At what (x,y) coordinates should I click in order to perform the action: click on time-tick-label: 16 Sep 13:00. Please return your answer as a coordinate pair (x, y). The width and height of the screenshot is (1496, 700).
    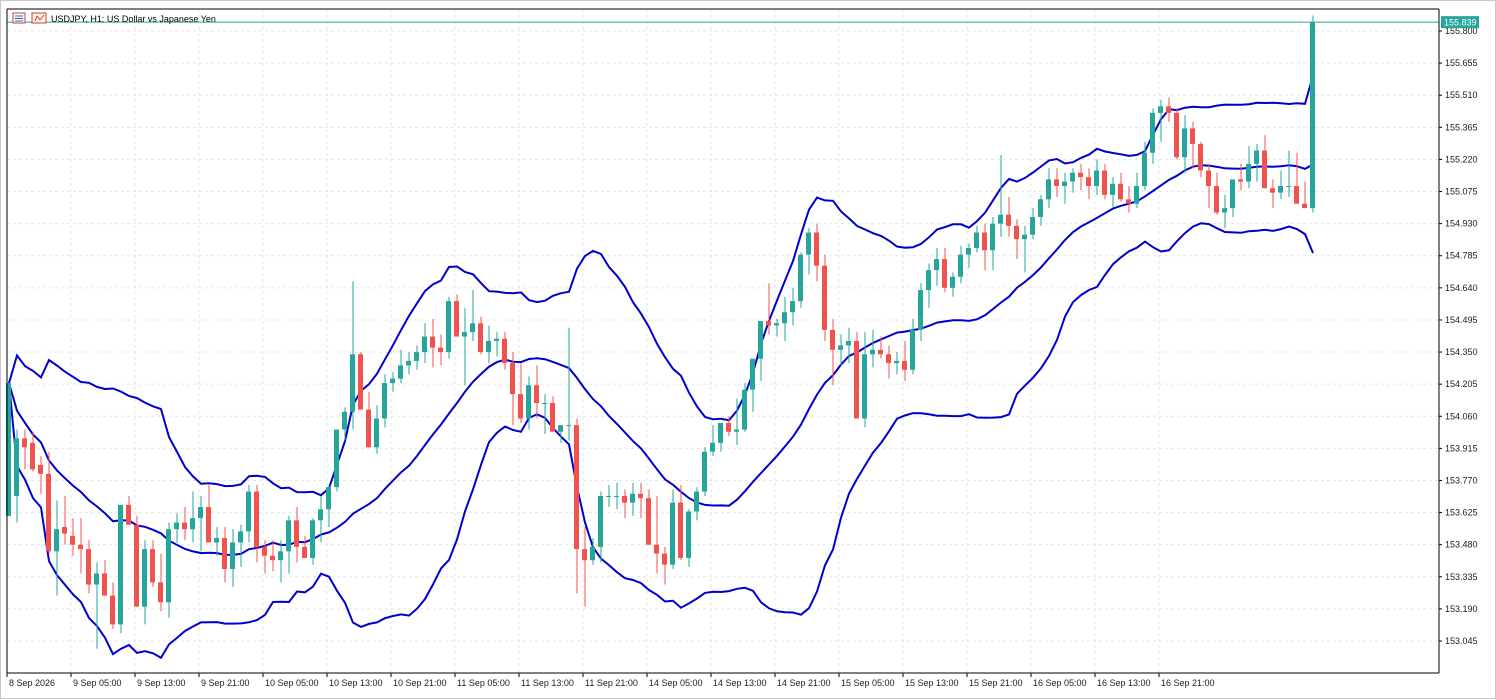
    Looking at the image, I should click on (1124, 683).